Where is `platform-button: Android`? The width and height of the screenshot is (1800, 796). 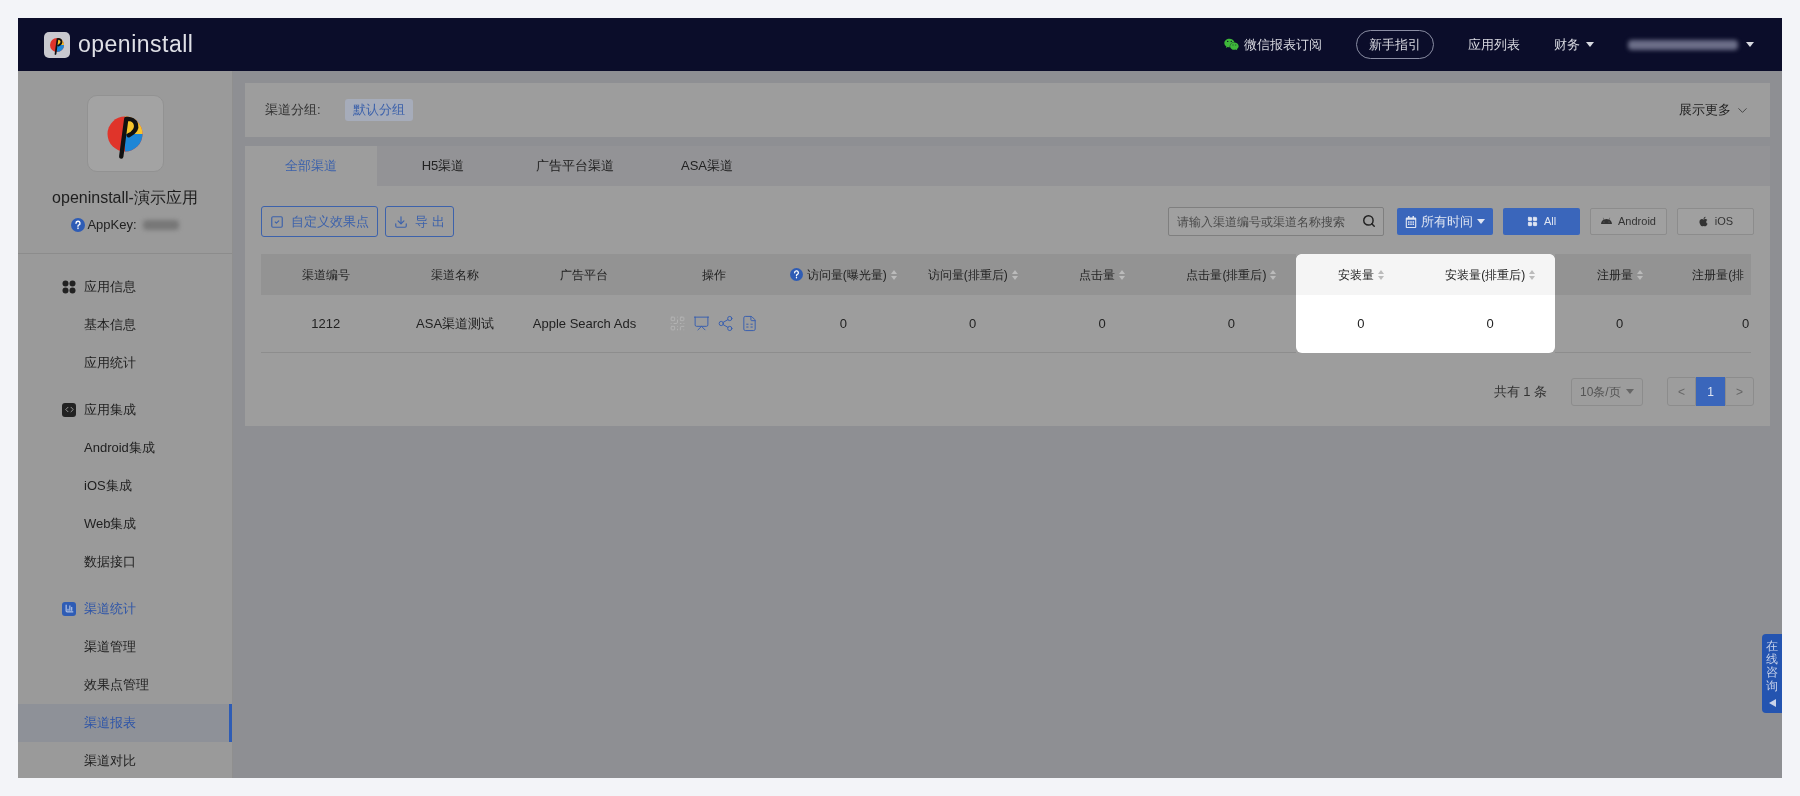
platform-button: Android is located at coordinates (1628, 221).